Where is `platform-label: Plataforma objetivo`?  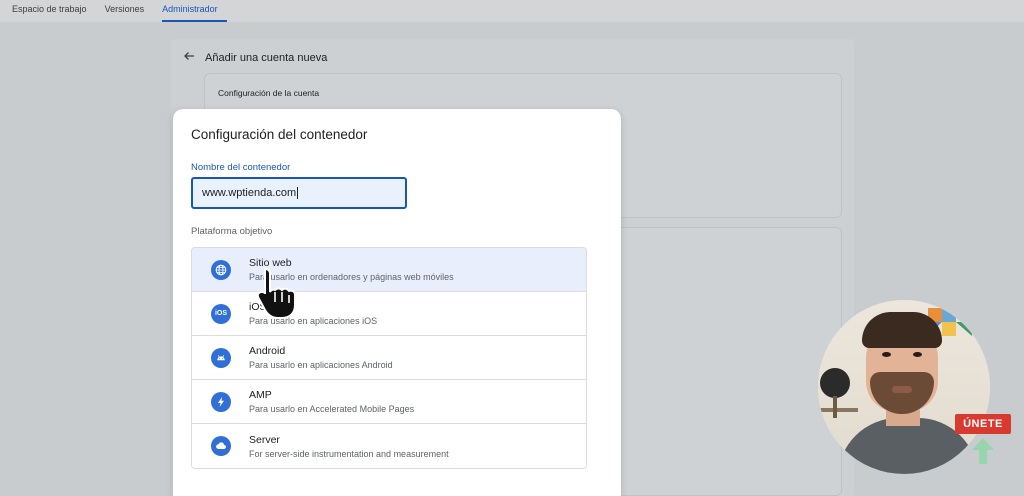
platform-label: Plataforma objetivo is located at coordinates (232, 231).